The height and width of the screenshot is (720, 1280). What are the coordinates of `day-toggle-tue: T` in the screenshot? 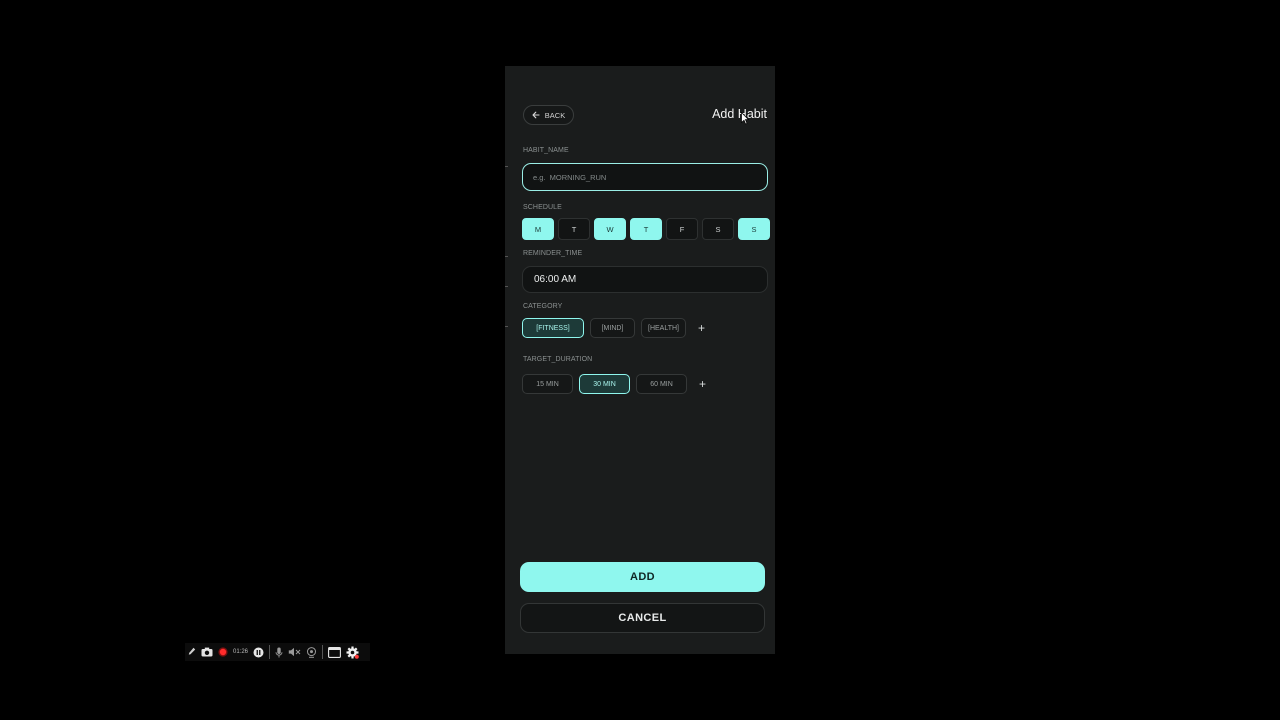 It's located at (574, 229).